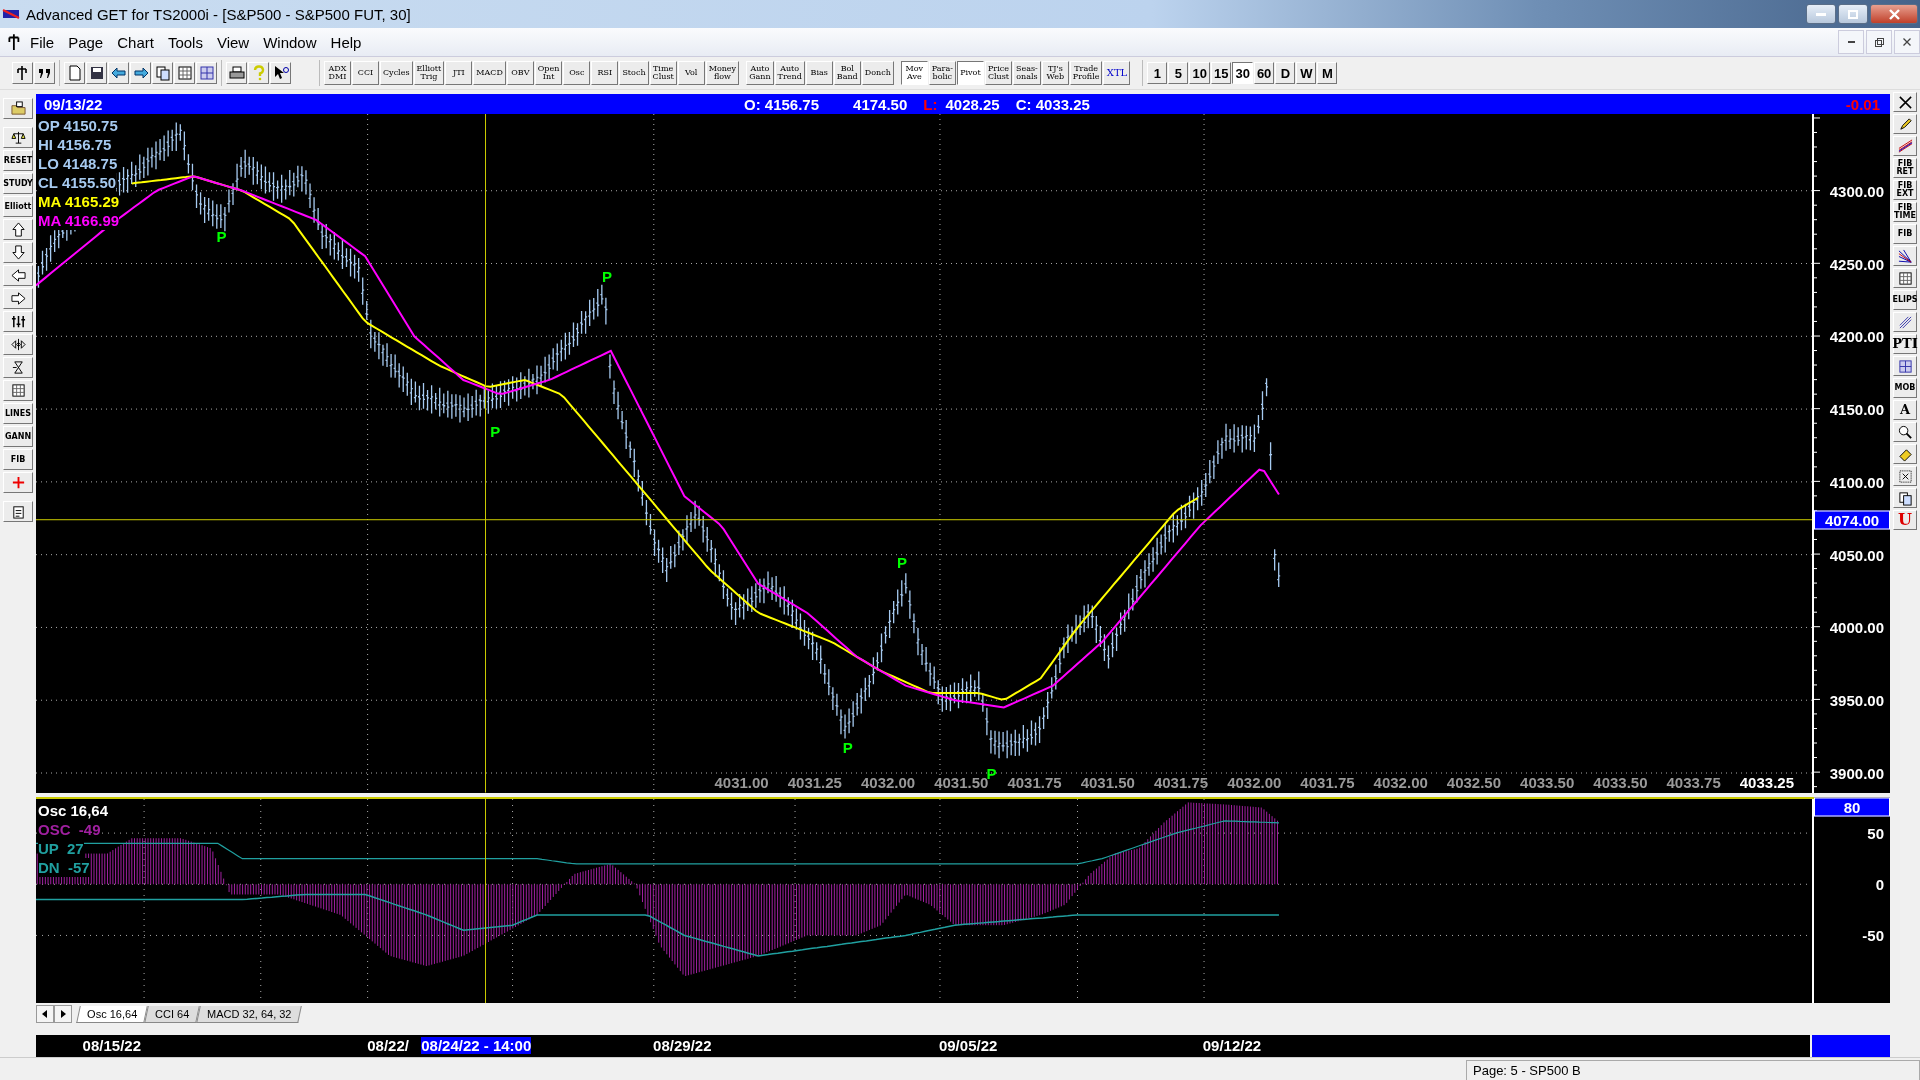 The width and height of the screenshot is (1920, 1080). Describe the element at coordinates (1327, 73) in the screenshot. I see `interval-button: M` at that location.